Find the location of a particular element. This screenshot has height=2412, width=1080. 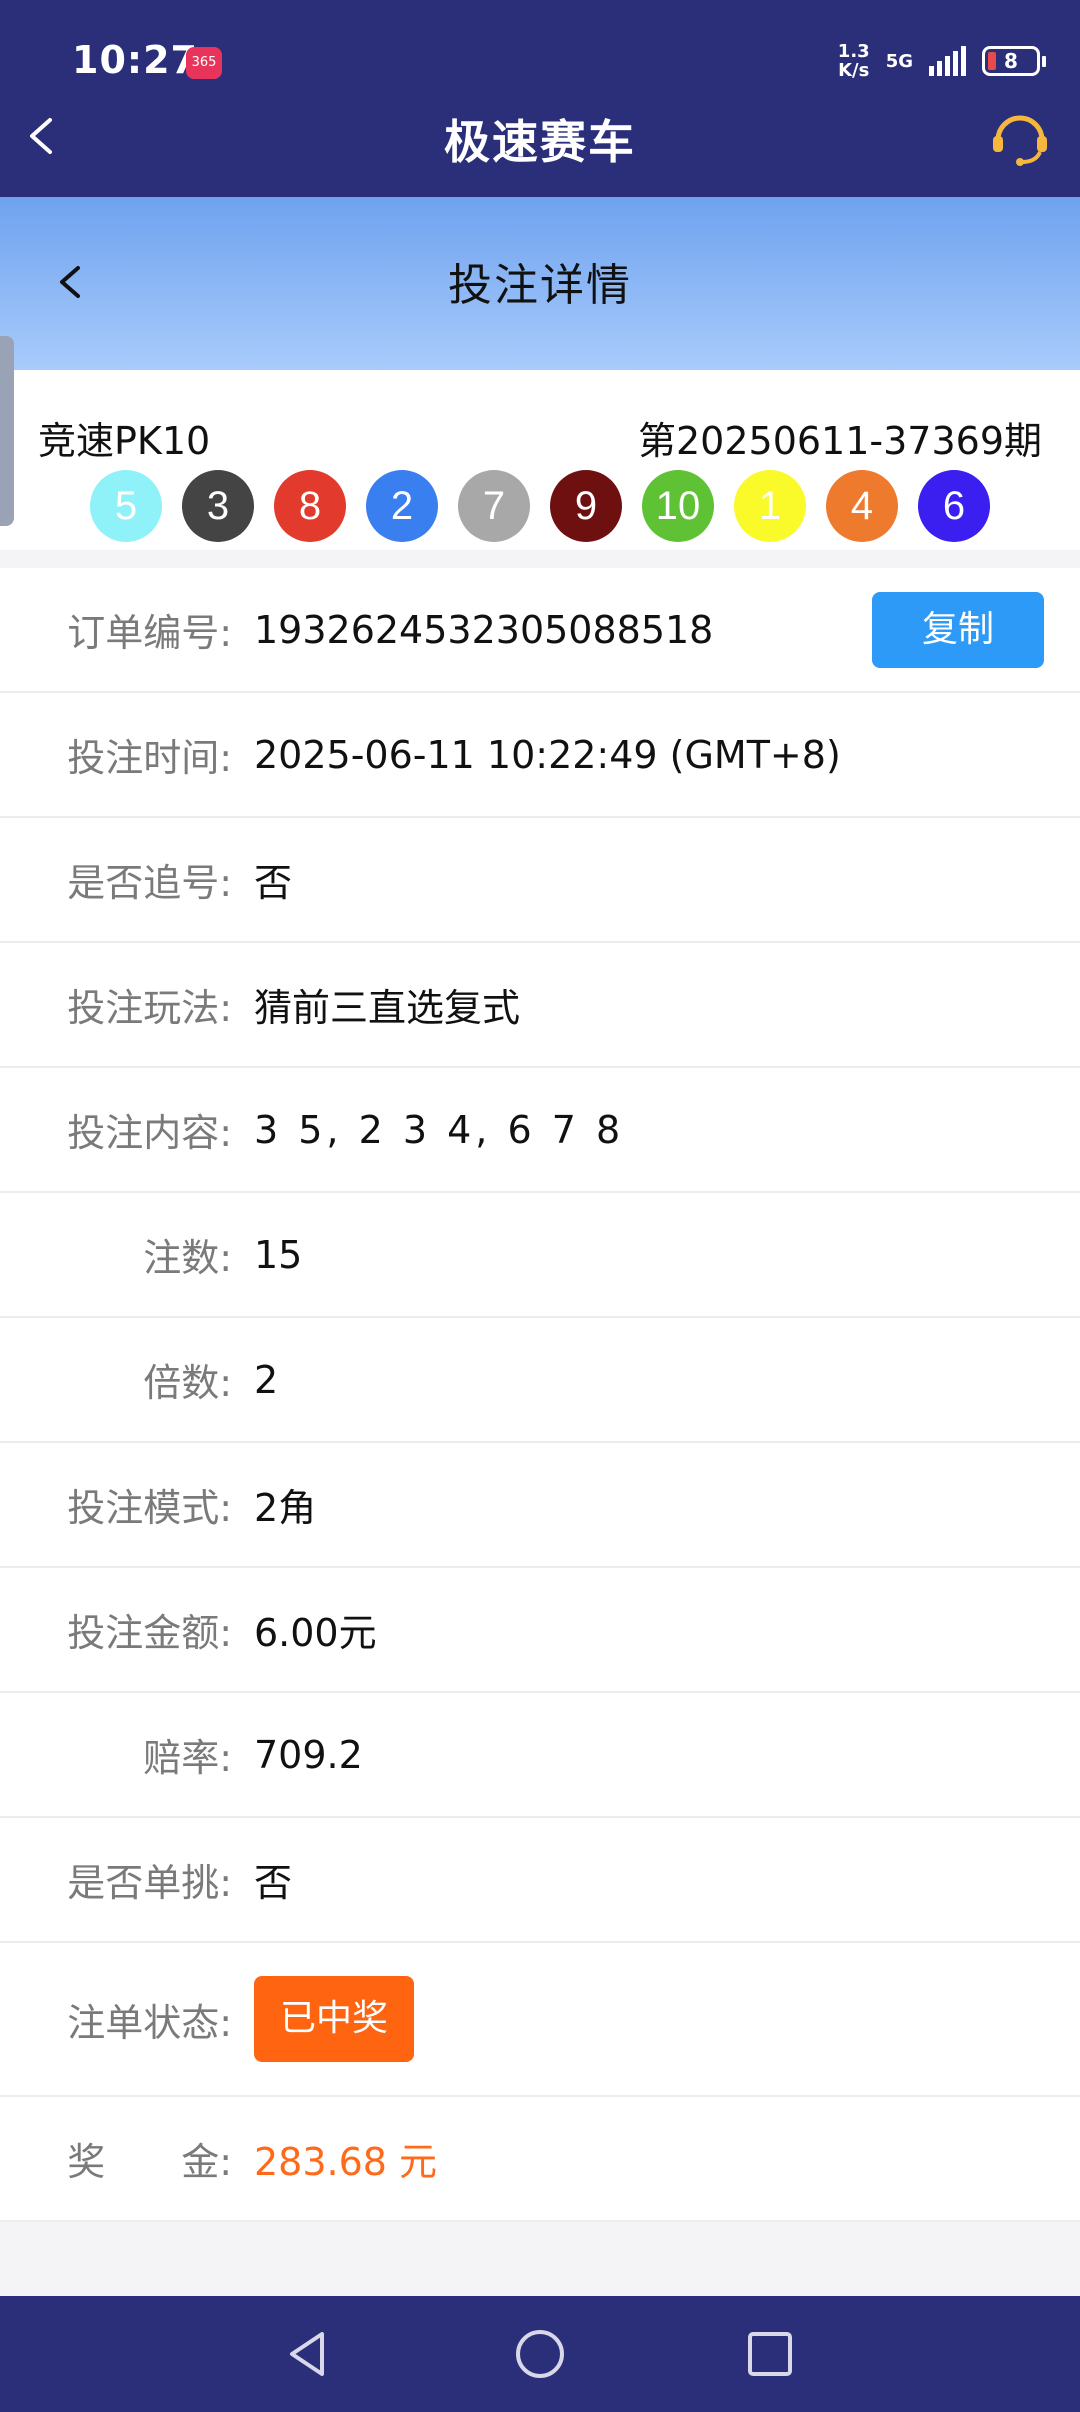

network-type: 5G is located at coordinates (899, 61).